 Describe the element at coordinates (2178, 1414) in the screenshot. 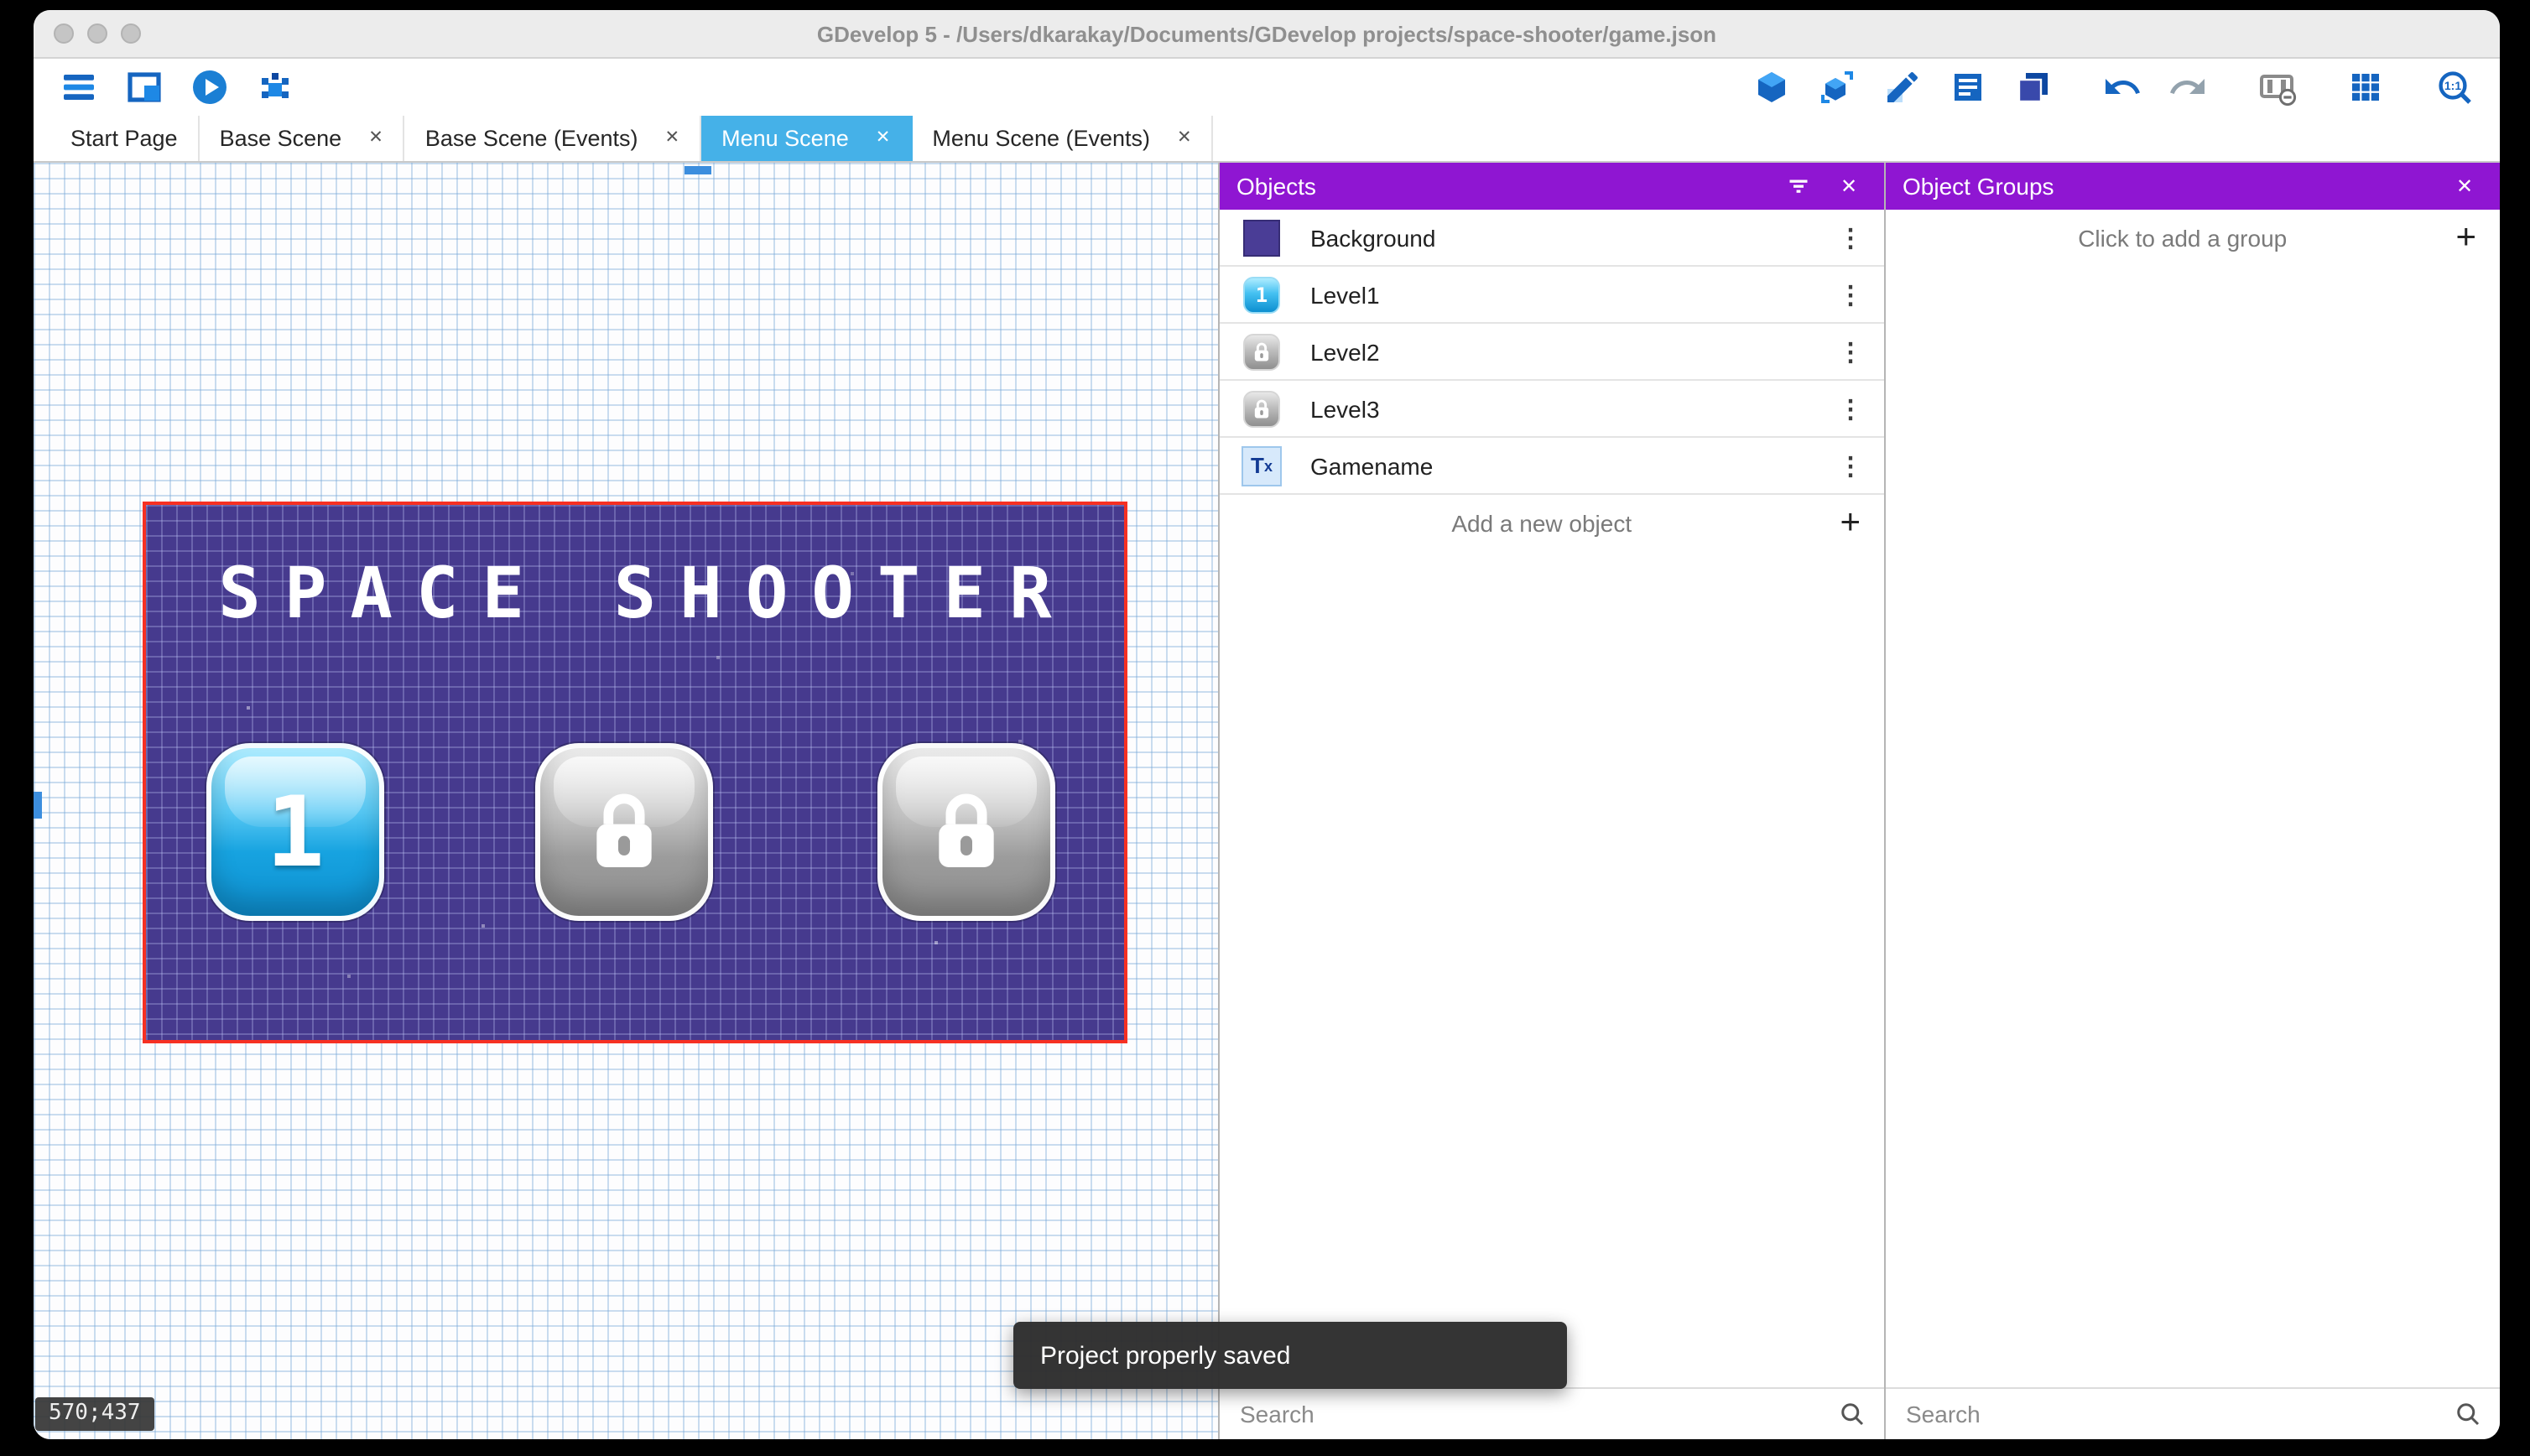

I see `groups-search-input` at that location.